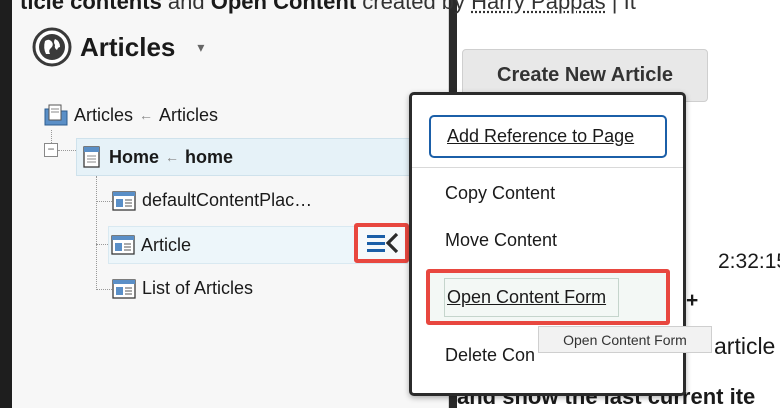 Image resolution: width=780 pixels, height=408 pixels. Describe the element at coordinates (51, 150) in the screenshot. I see `collapse-toggle: −` at that location.